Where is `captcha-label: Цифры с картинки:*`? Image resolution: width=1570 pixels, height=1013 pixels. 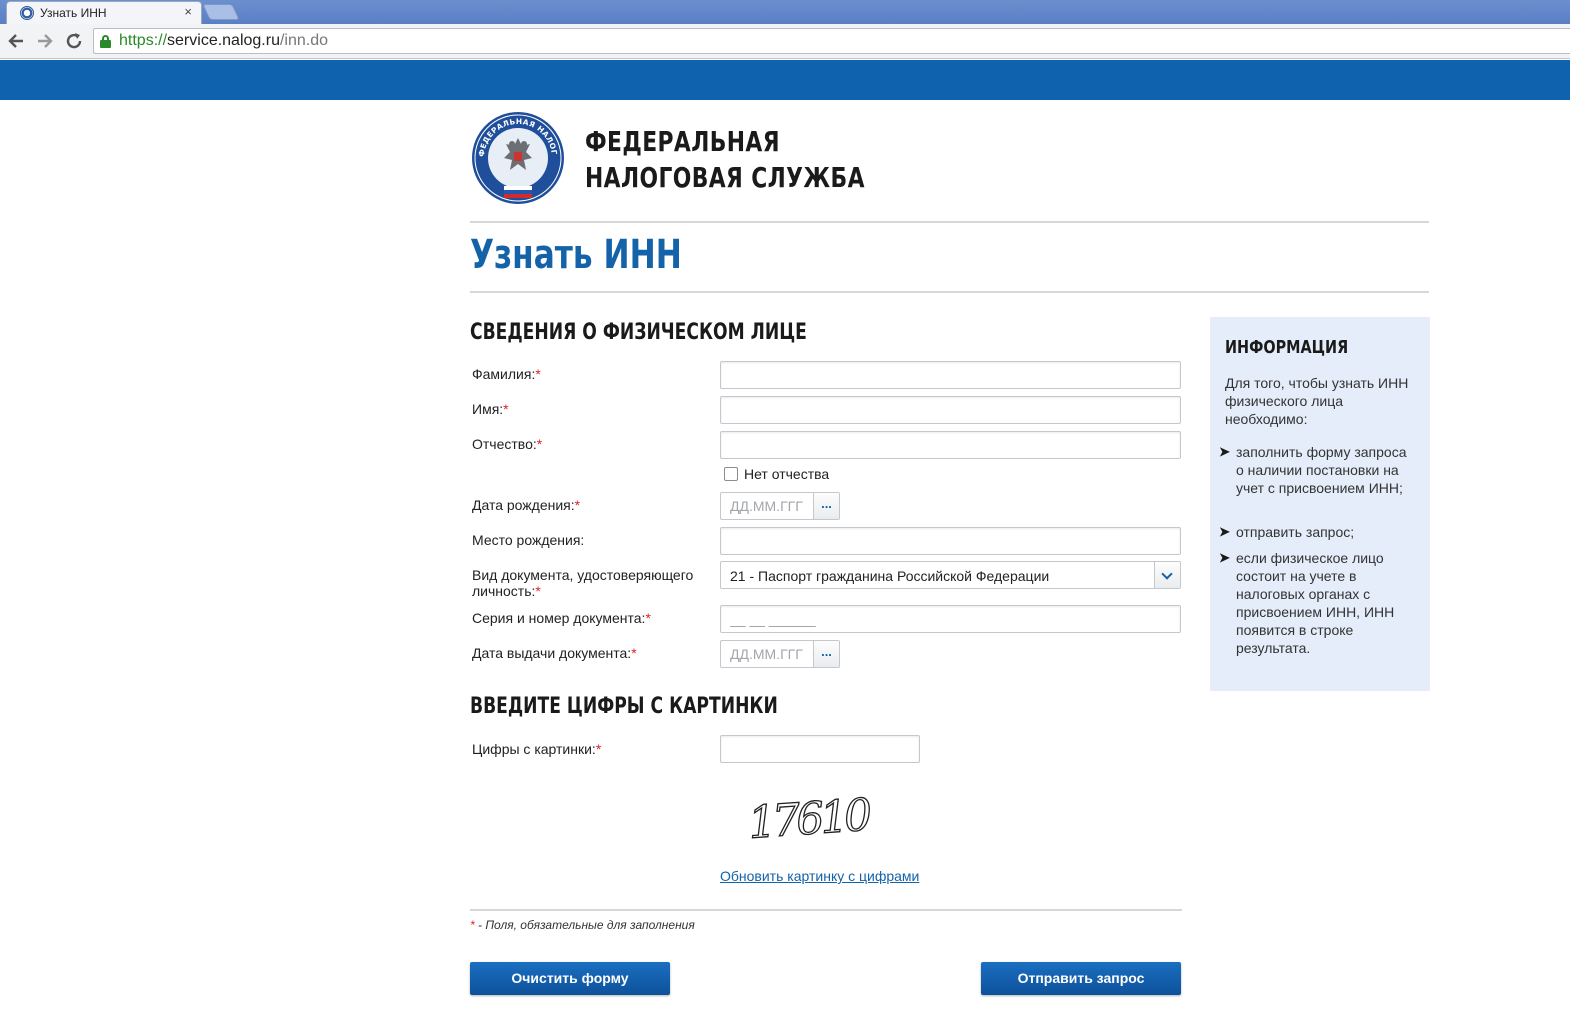
captcha-label: Цифры с картинки:* is located at coordinates (536, 749).